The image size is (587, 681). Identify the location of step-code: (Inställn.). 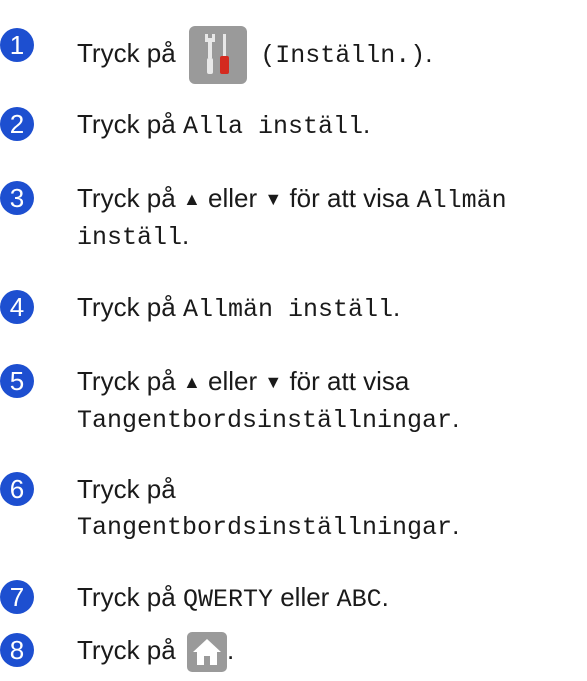
(343, 55).